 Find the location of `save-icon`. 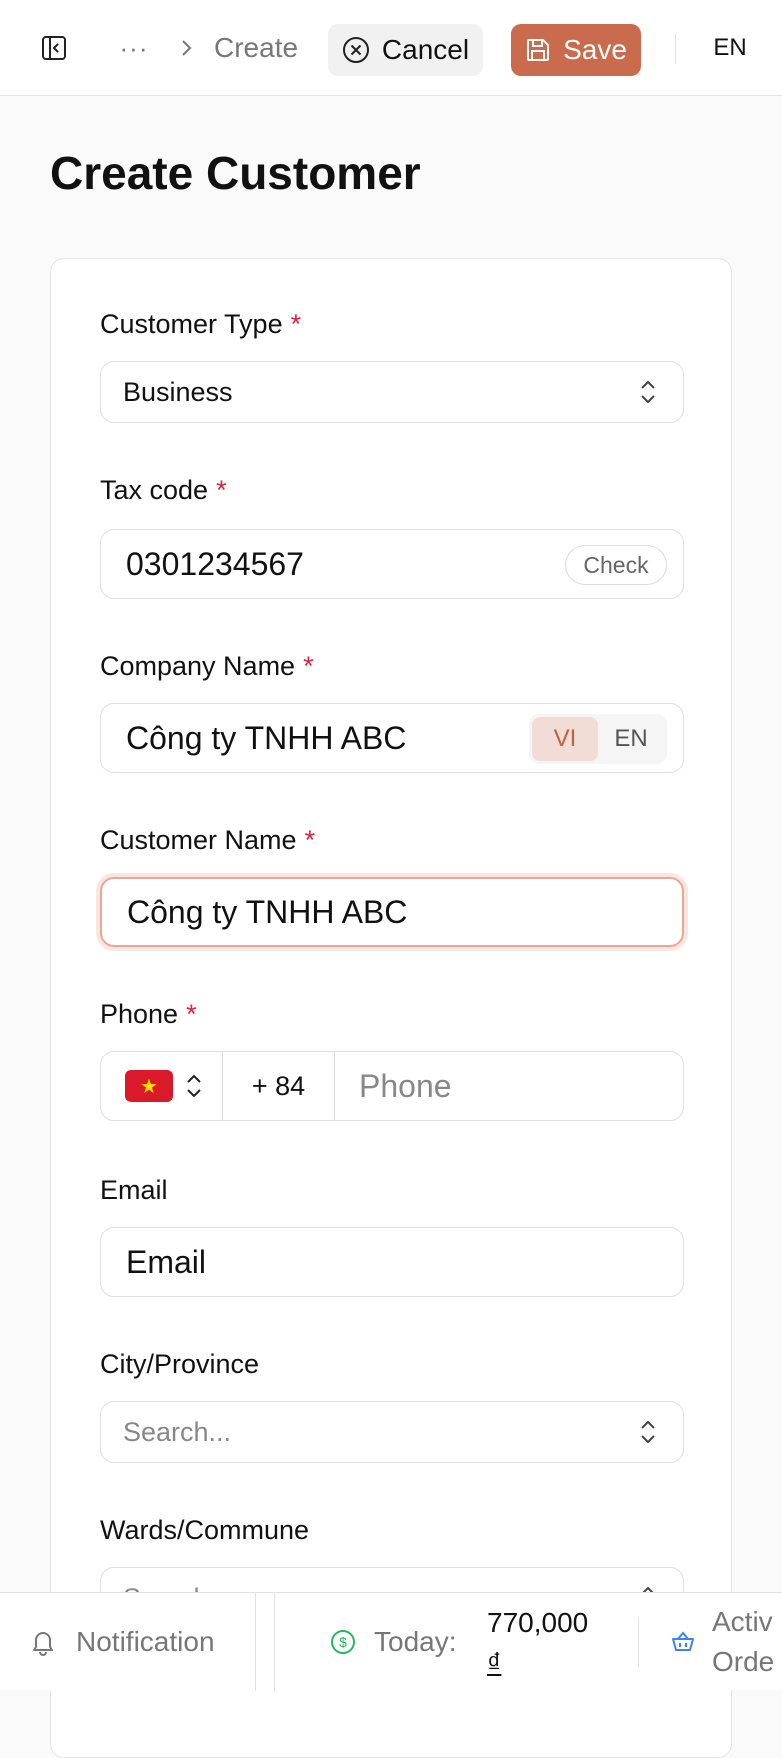

save-icon is located at coordinates (538, 50).